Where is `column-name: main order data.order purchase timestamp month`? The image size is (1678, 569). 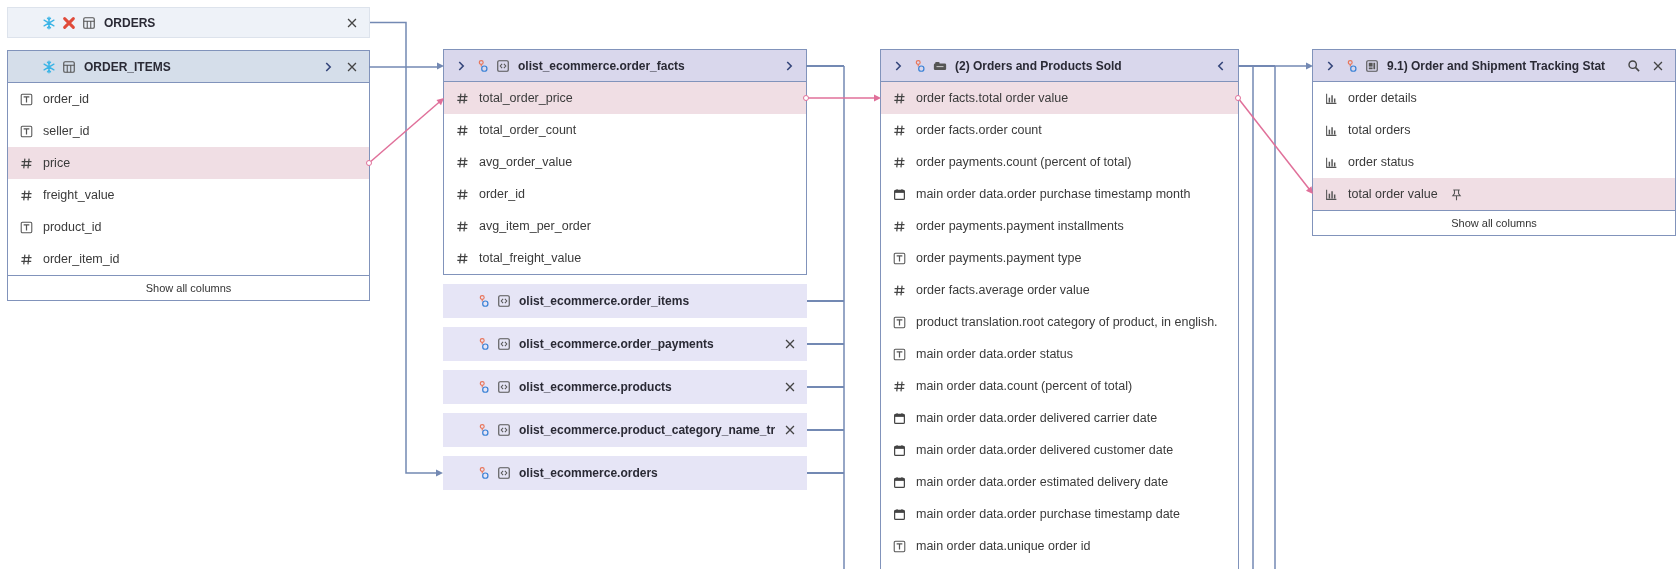
column-name: main order data.order purchase timestamp month is located at coordinates (1053, 194).